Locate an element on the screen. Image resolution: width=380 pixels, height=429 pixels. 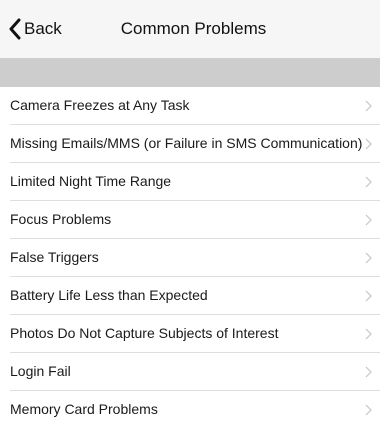
list-item-focus-problems: Focus Problems is located at coordinates (190, 220).